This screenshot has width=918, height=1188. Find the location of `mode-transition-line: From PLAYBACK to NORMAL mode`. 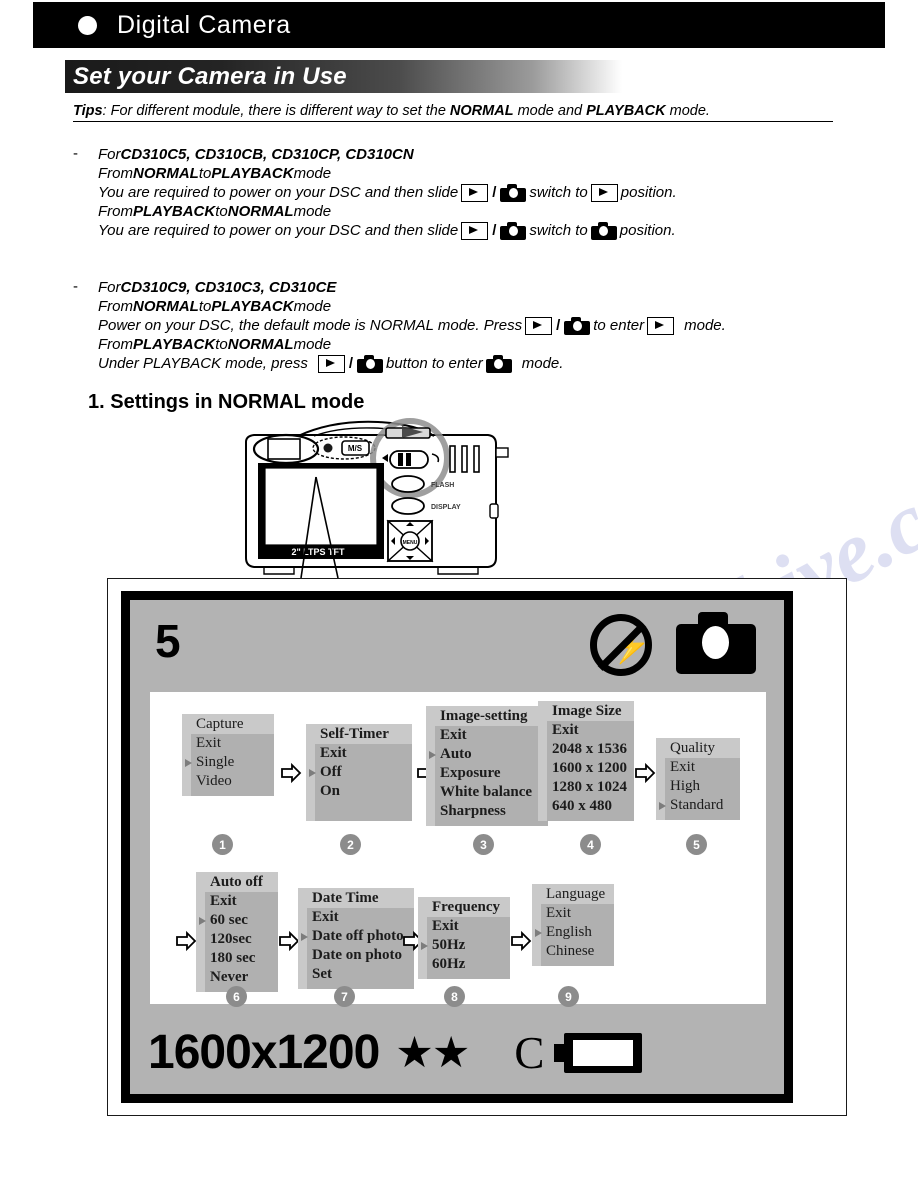

mode-transition-line: From PLAYBACK to NORMAL mode is located at coordinates (412, 344).